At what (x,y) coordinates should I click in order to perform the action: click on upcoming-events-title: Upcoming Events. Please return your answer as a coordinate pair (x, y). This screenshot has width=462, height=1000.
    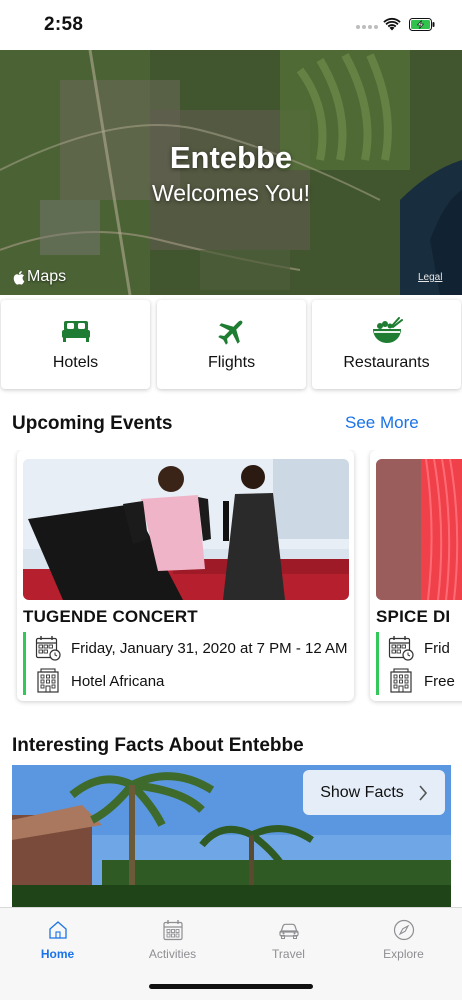
    Looking at the image, I should click on (92, 423).